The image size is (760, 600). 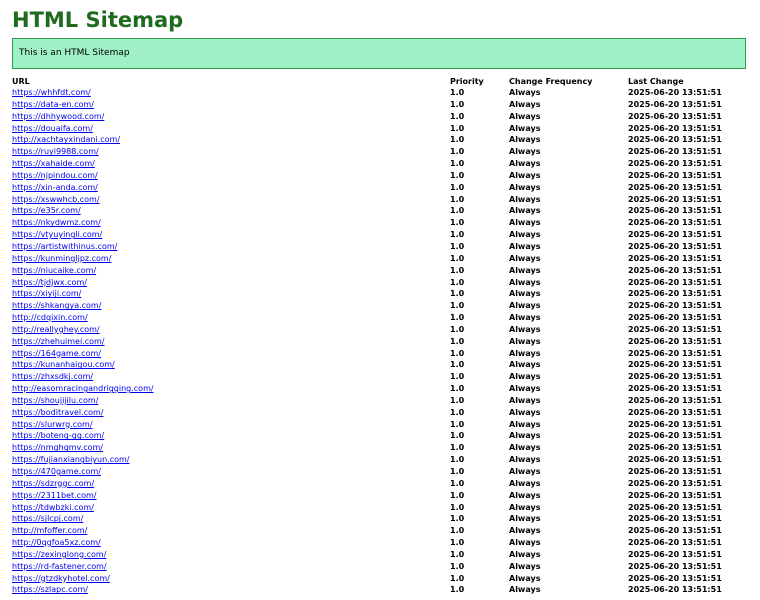 What do you see at coordinates (231, 294) in the screenshot?
I see `url-cell: https://xiyiji.com/` at bounding box center [231, 294].